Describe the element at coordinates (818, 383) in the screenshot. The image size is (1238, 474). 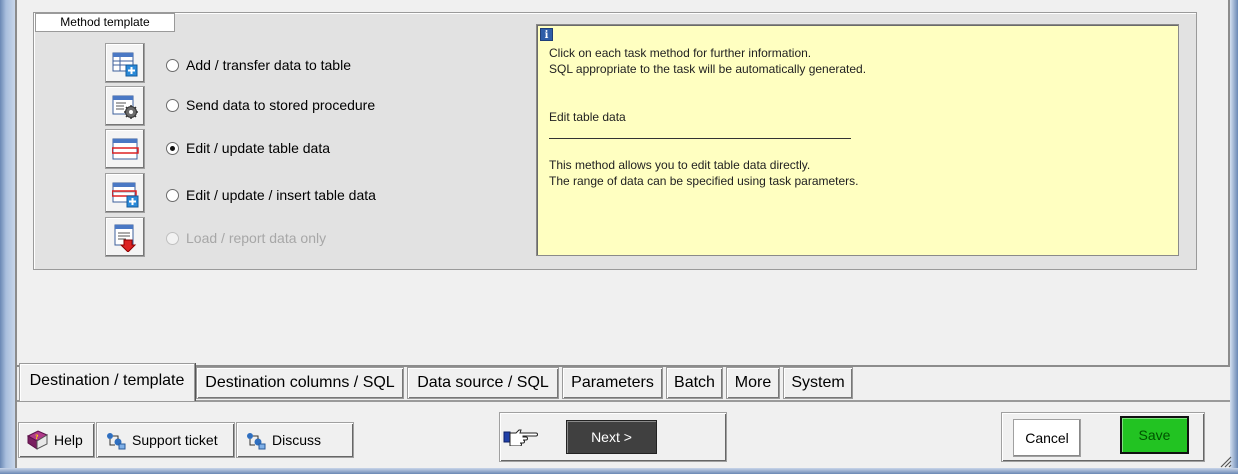
I see `tab-system: System` at that location.